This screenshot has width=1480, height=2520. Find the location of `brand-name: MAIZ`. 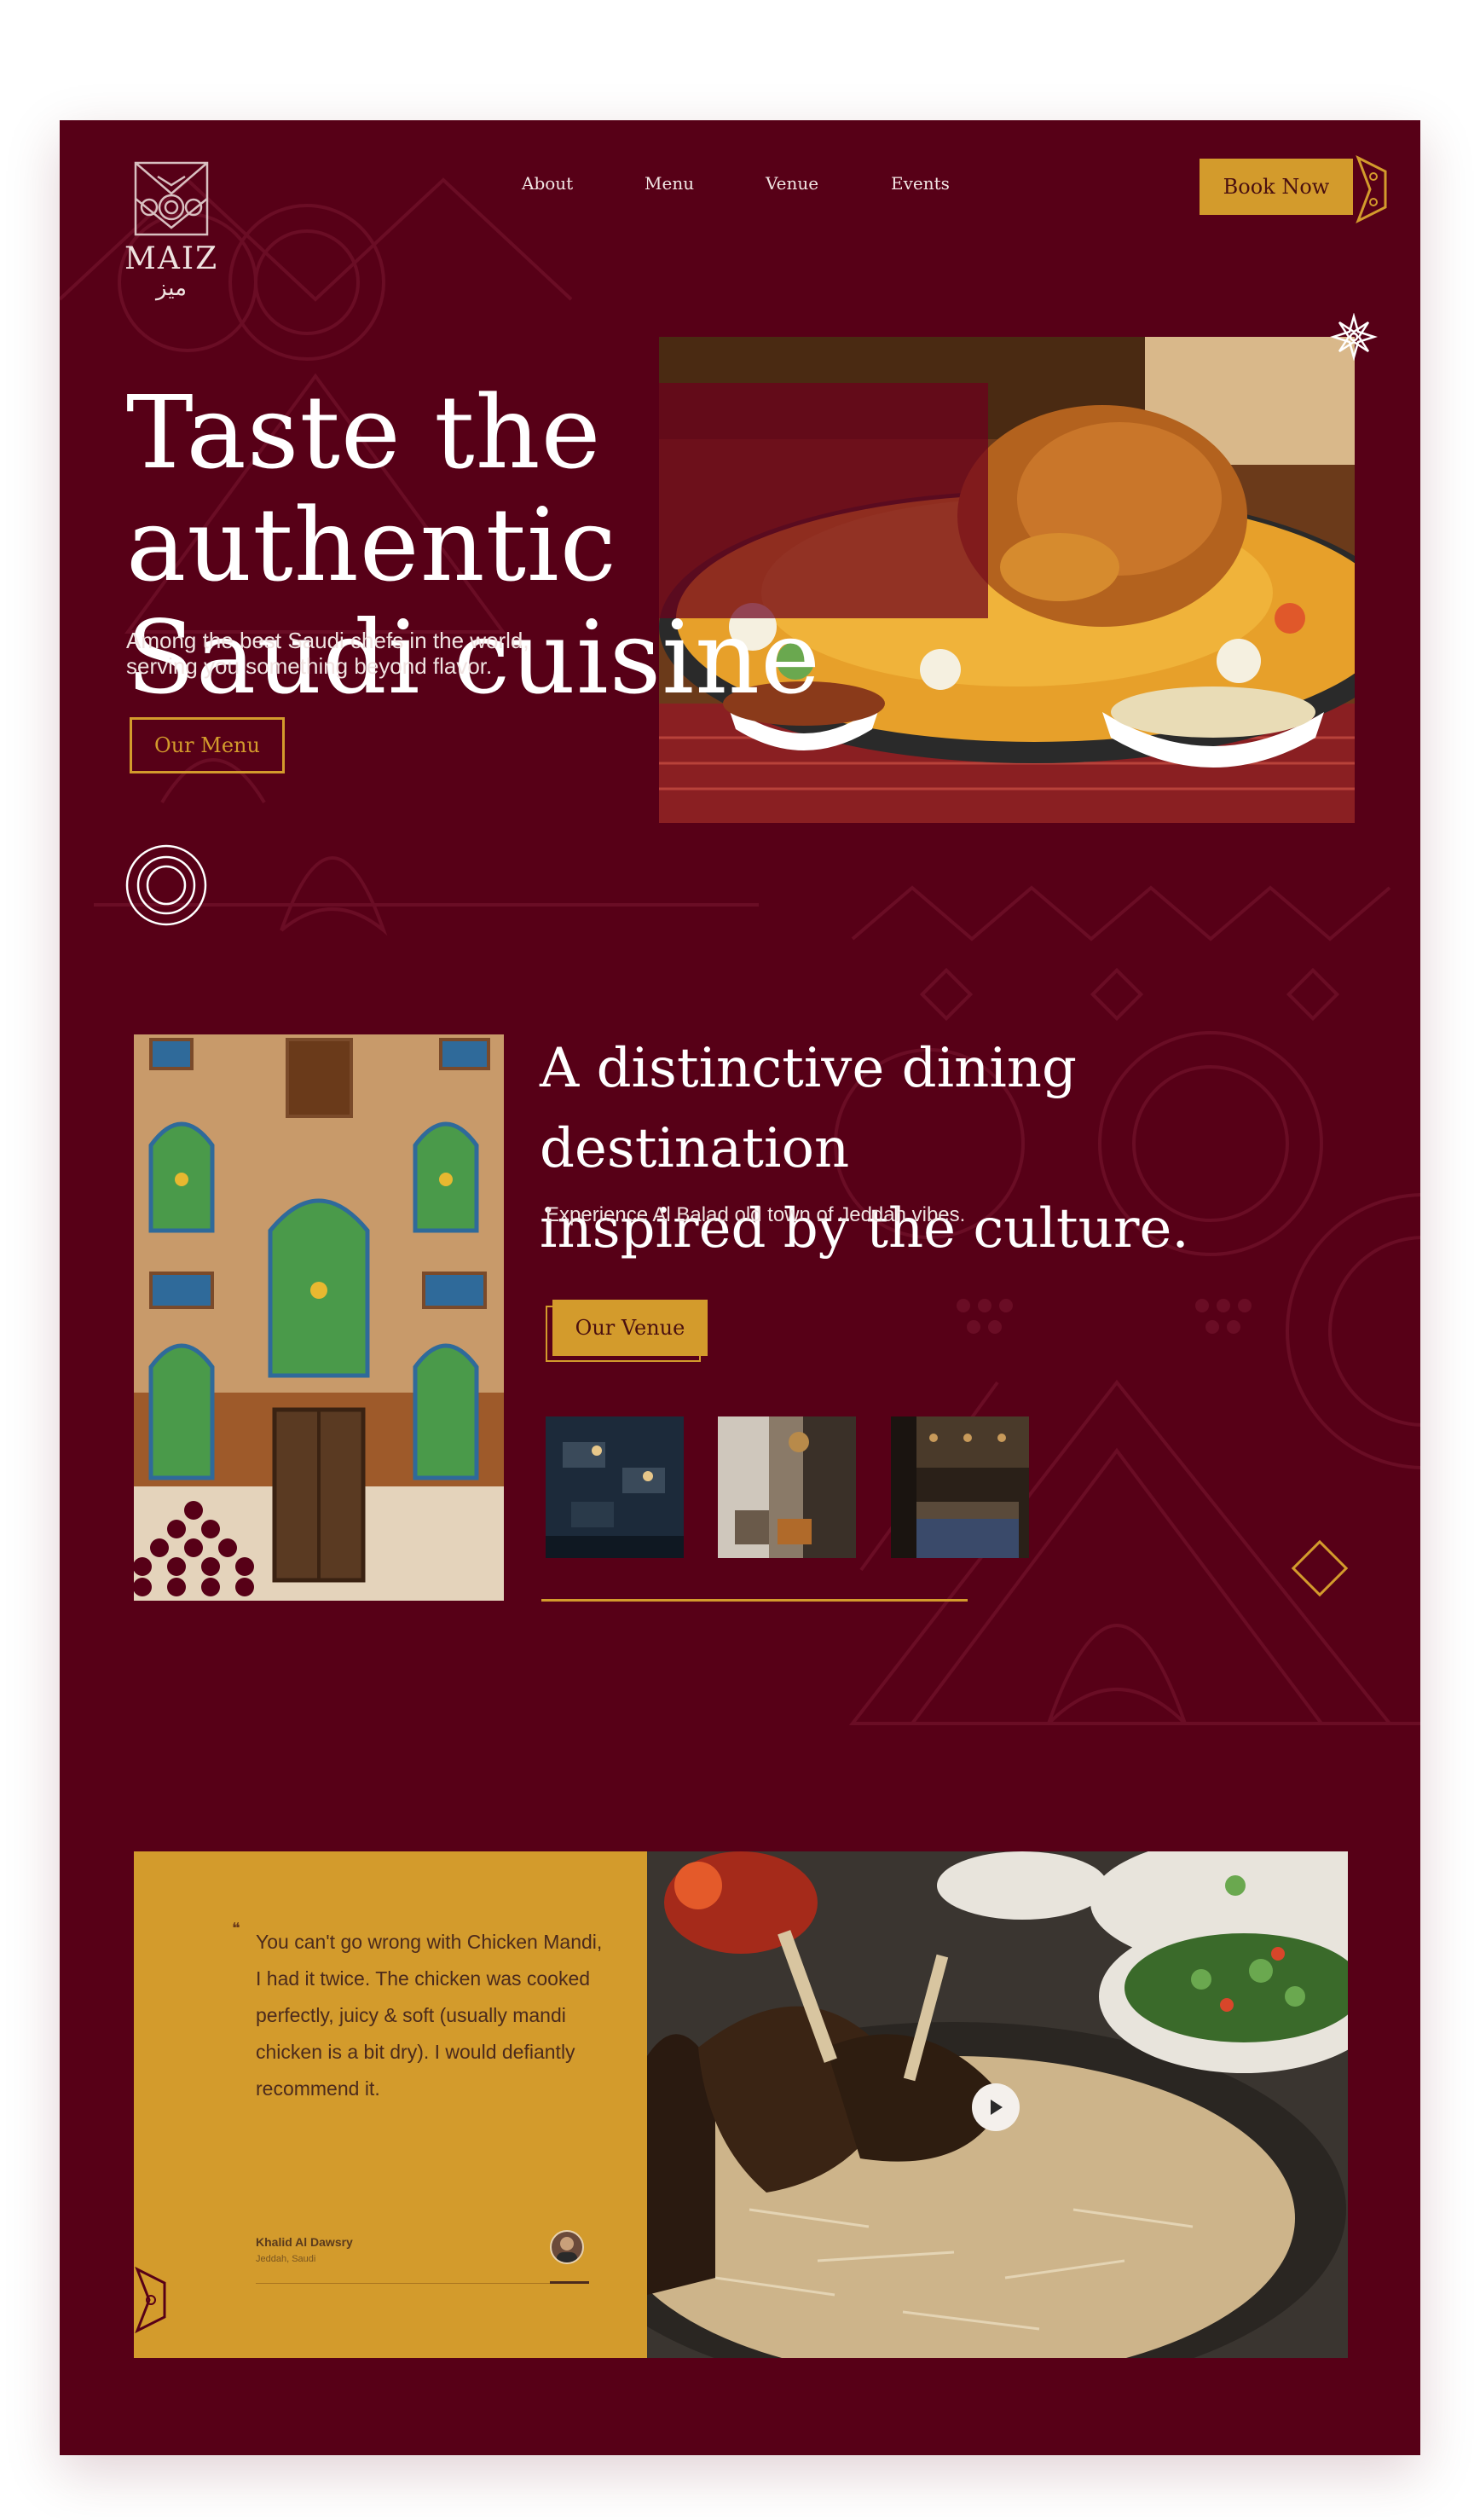

brand-name: MAIZ is located at coordinates (171, 258).